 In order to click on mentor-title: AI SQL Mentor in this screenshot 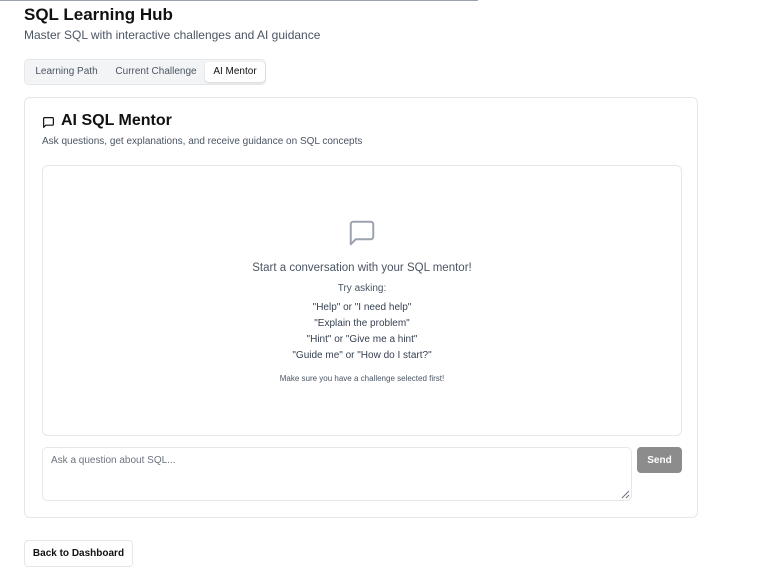, I will do `click(116, 120)`.